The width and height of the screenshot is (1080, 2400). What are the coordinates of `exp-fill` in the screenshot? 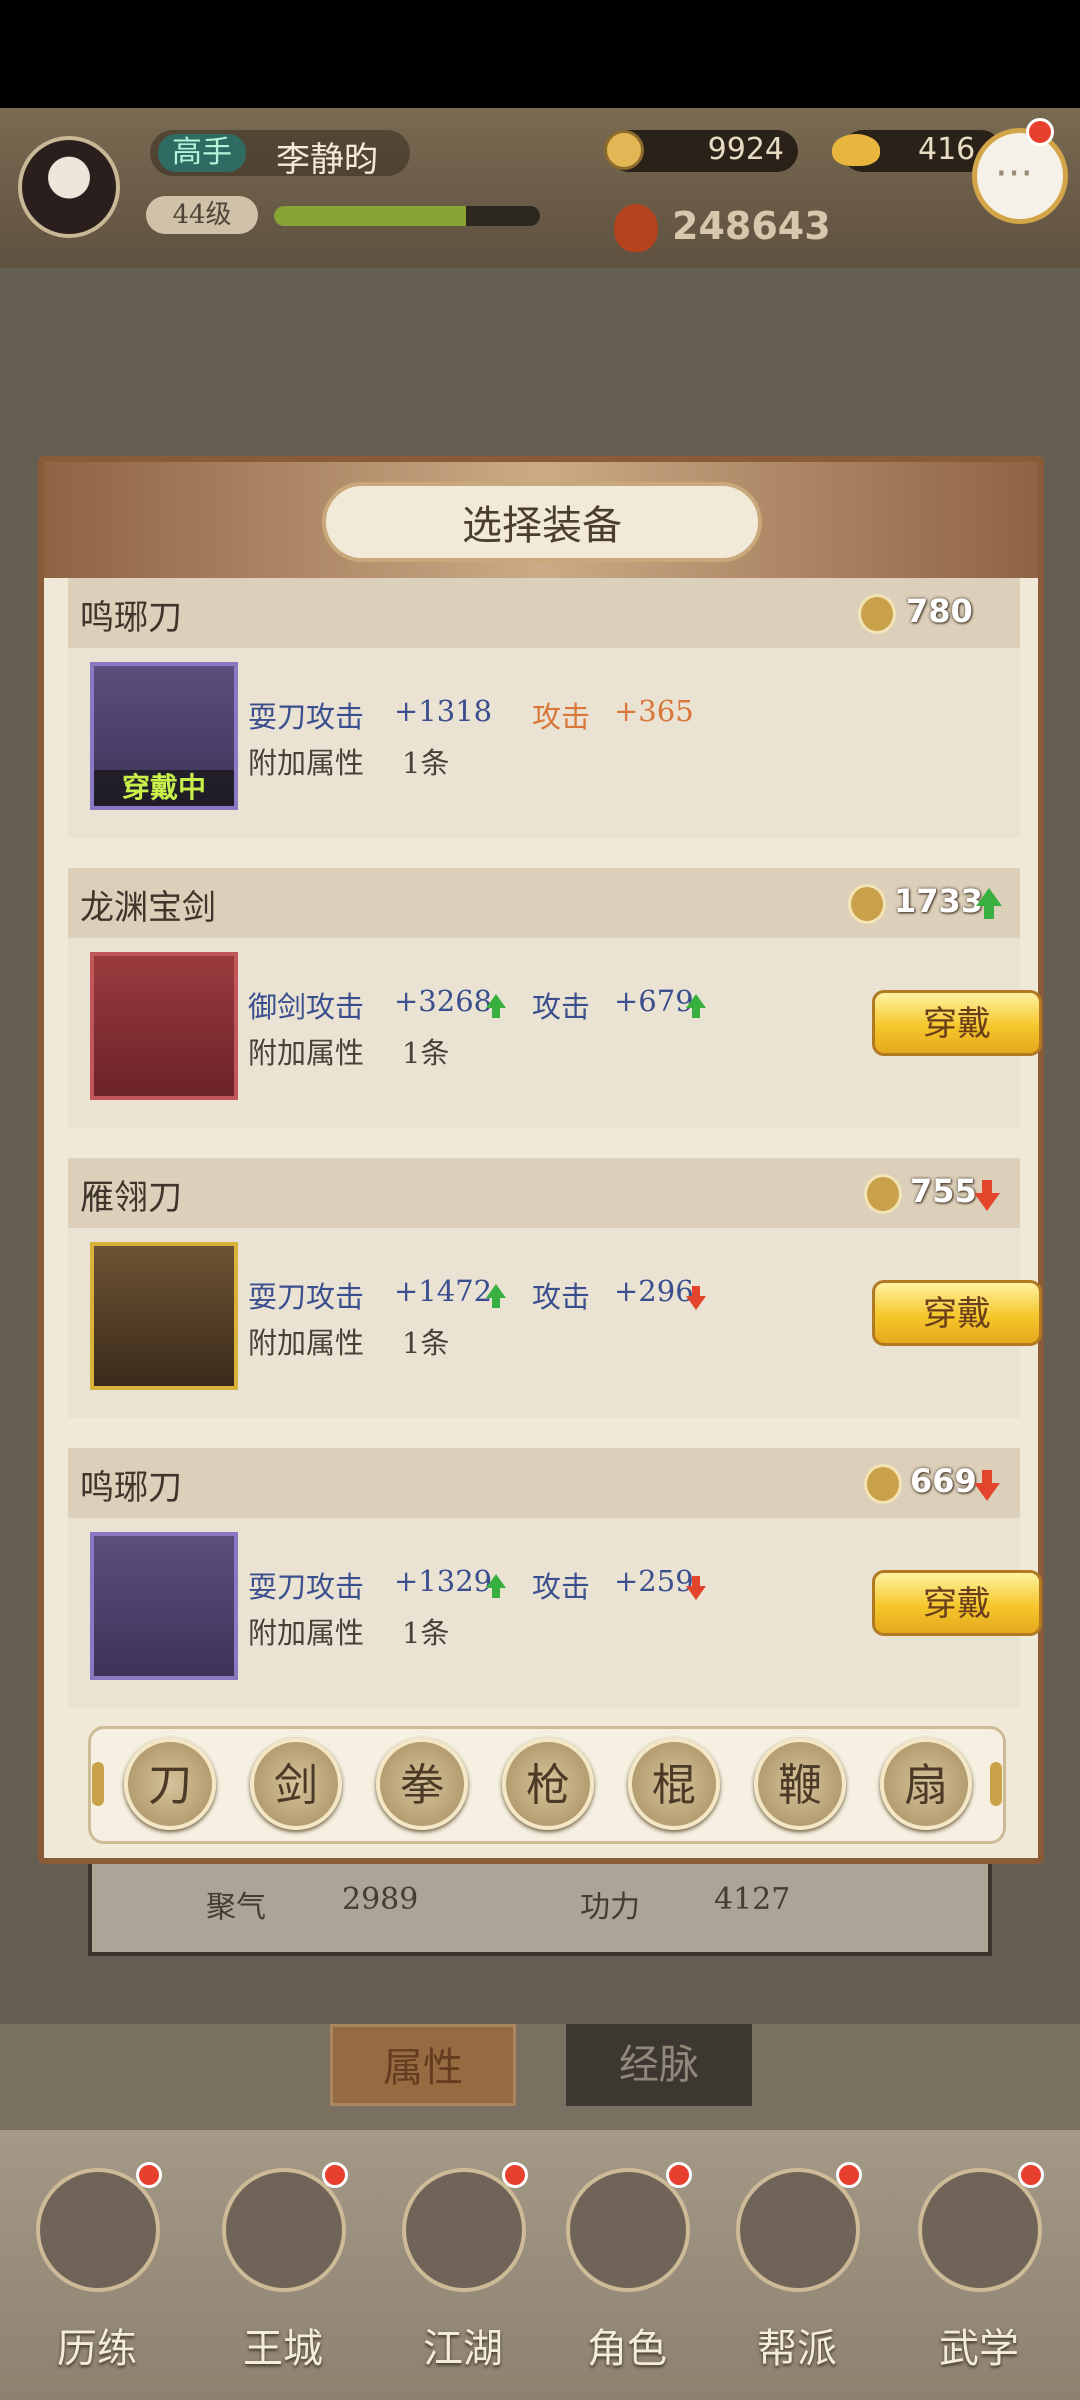 It's located at (370, 216).